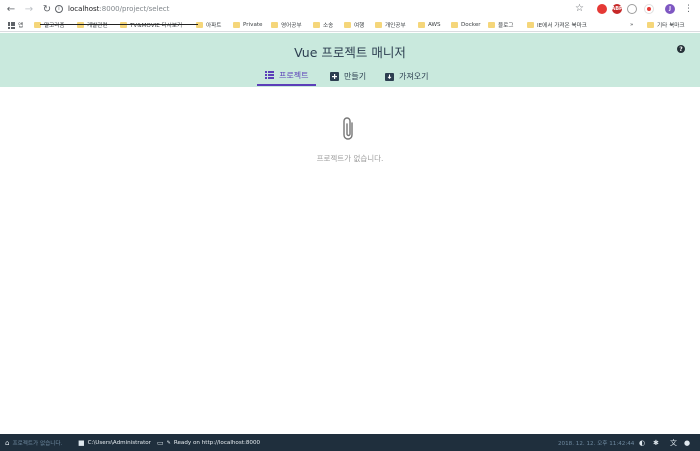 The image size is (700, 451). What do you see at coordinates (306, 52) in the screenshot?
I see `title-prefix: Vue` at bounding box center [306, 52].